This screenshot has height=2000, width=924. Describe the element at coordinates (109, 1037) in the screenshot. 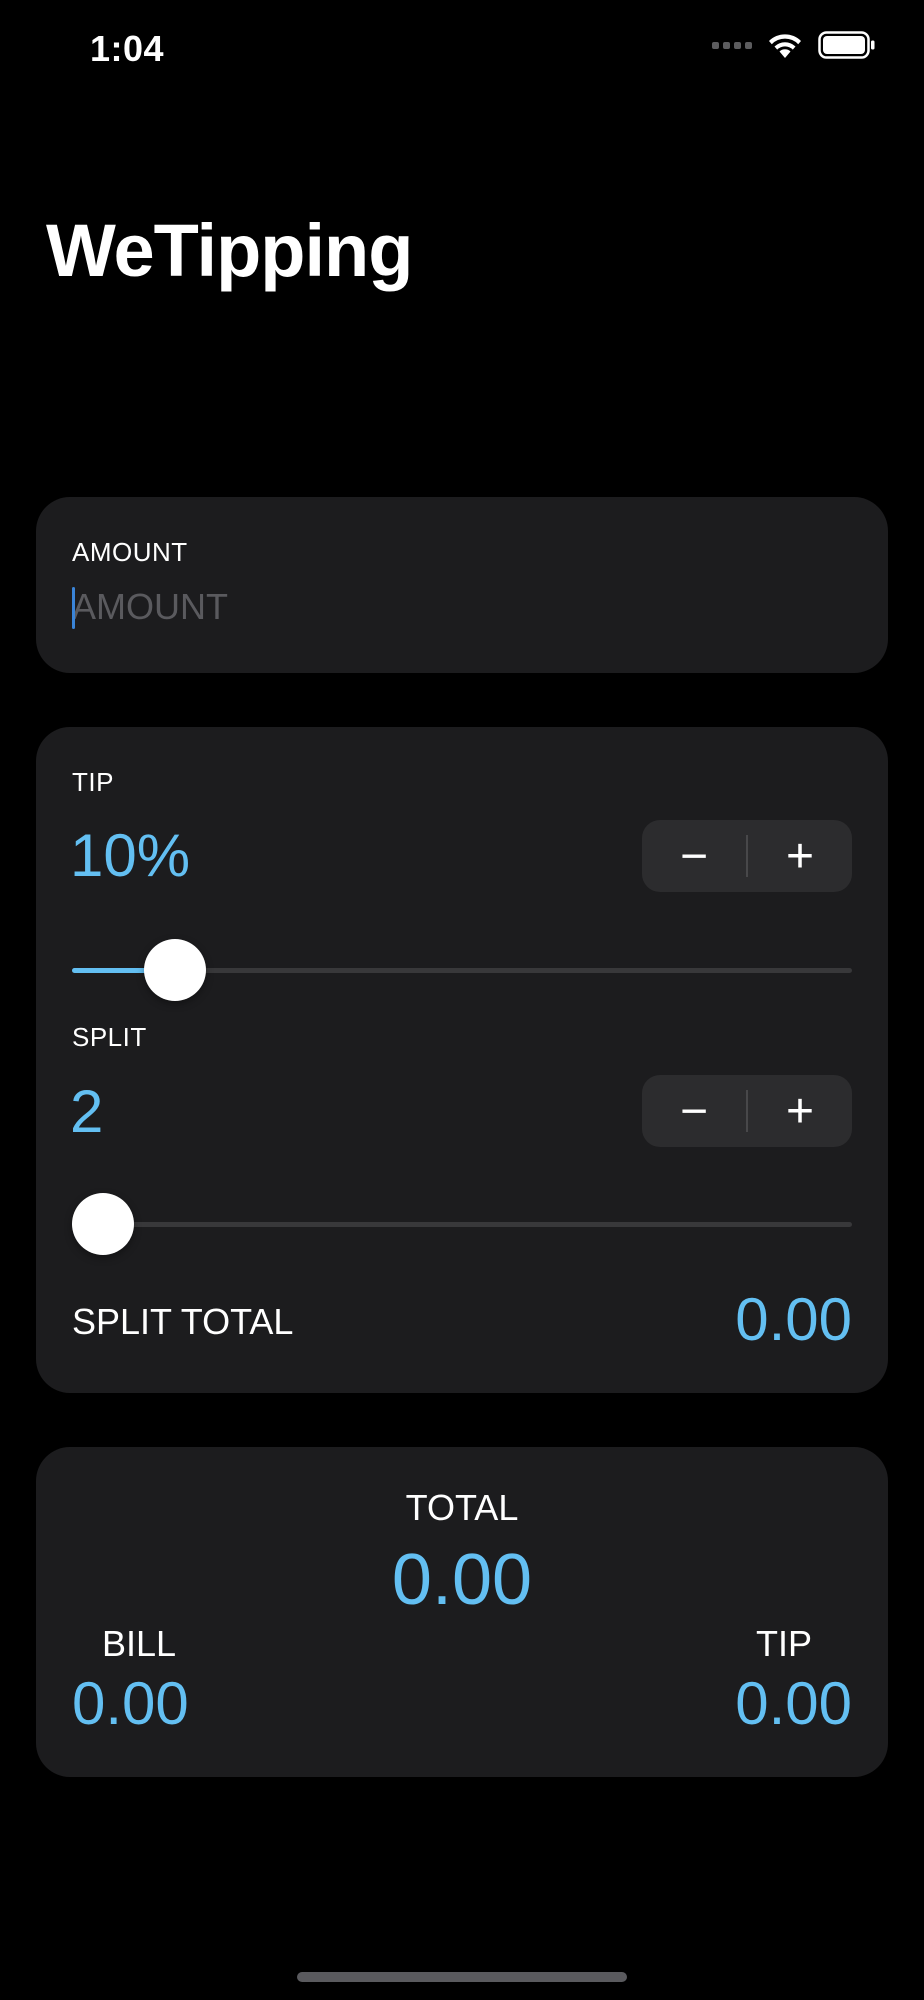

I see `split-label: SPLIT` at that location.